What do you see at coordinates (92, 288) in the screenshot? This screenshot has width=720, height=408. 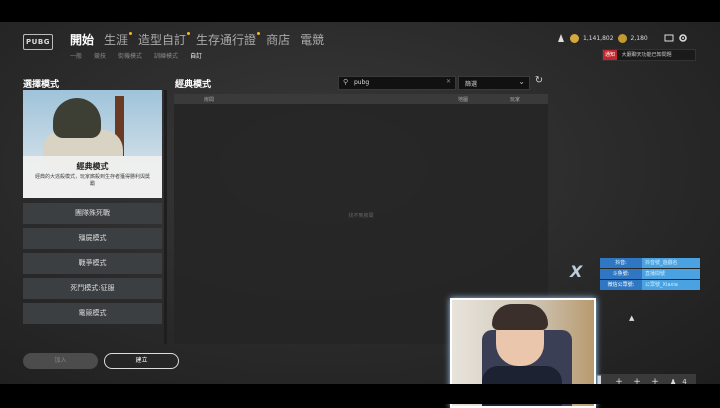 I see `mode-conquest-button: 死鬥模式:征服` at bounding box center [92, 288].